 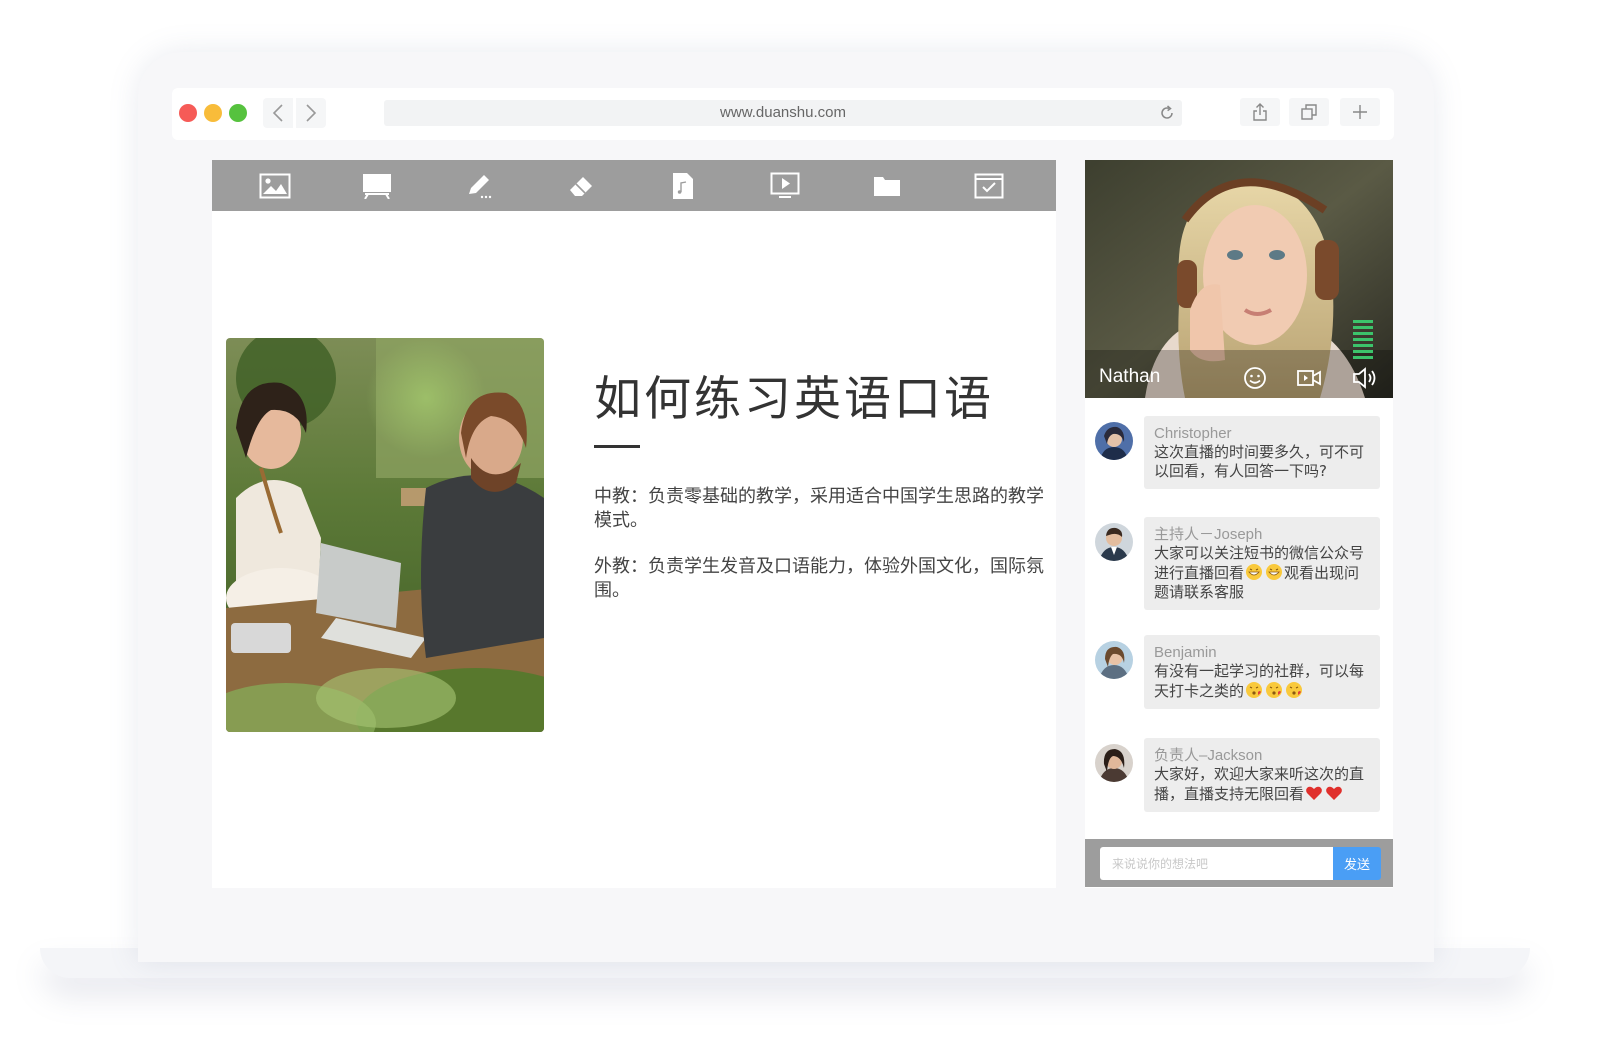 I want to click on whiteboard-toolbar, so click(x=634, y=185).